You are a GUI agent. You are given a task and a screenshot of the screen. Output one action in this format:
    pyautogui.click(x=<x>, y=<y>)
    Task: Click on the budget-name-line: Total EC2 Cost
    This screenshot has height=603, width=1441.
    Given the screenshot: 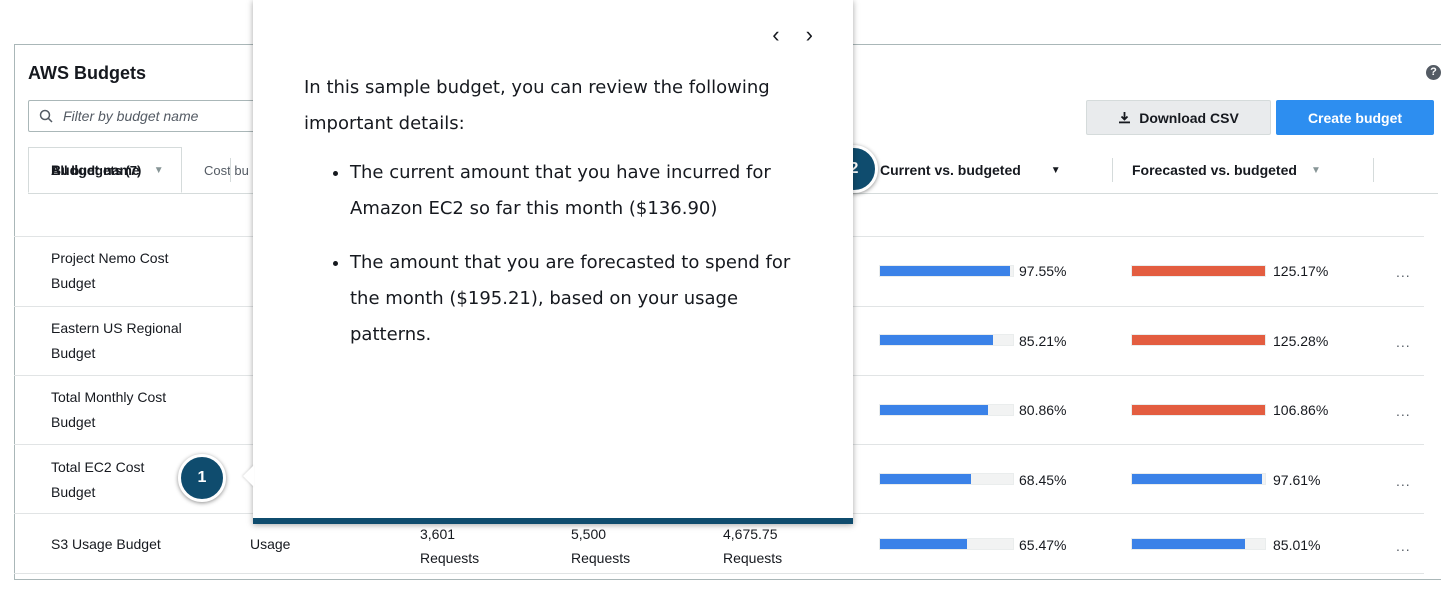 What is the action you would take?
    pyautogui.click(x=98, y=467)
    